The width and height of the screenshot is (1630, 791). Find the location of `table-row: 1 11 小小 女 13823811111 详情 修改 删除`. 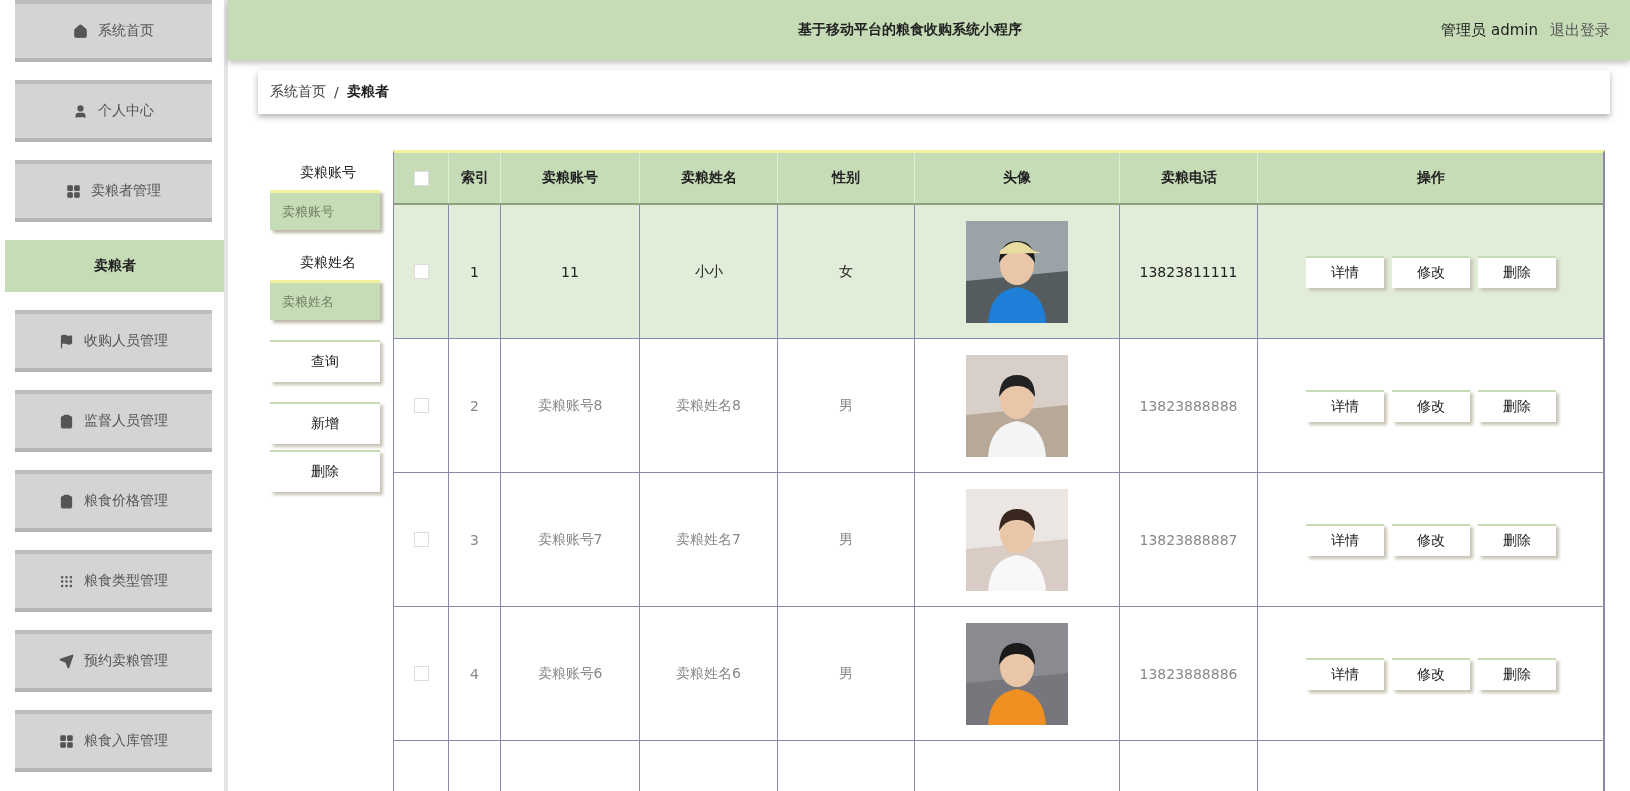

table-row: 1 11 小小 女 13823811111 详情 修改 删除 is located at coordinates (998, 272).